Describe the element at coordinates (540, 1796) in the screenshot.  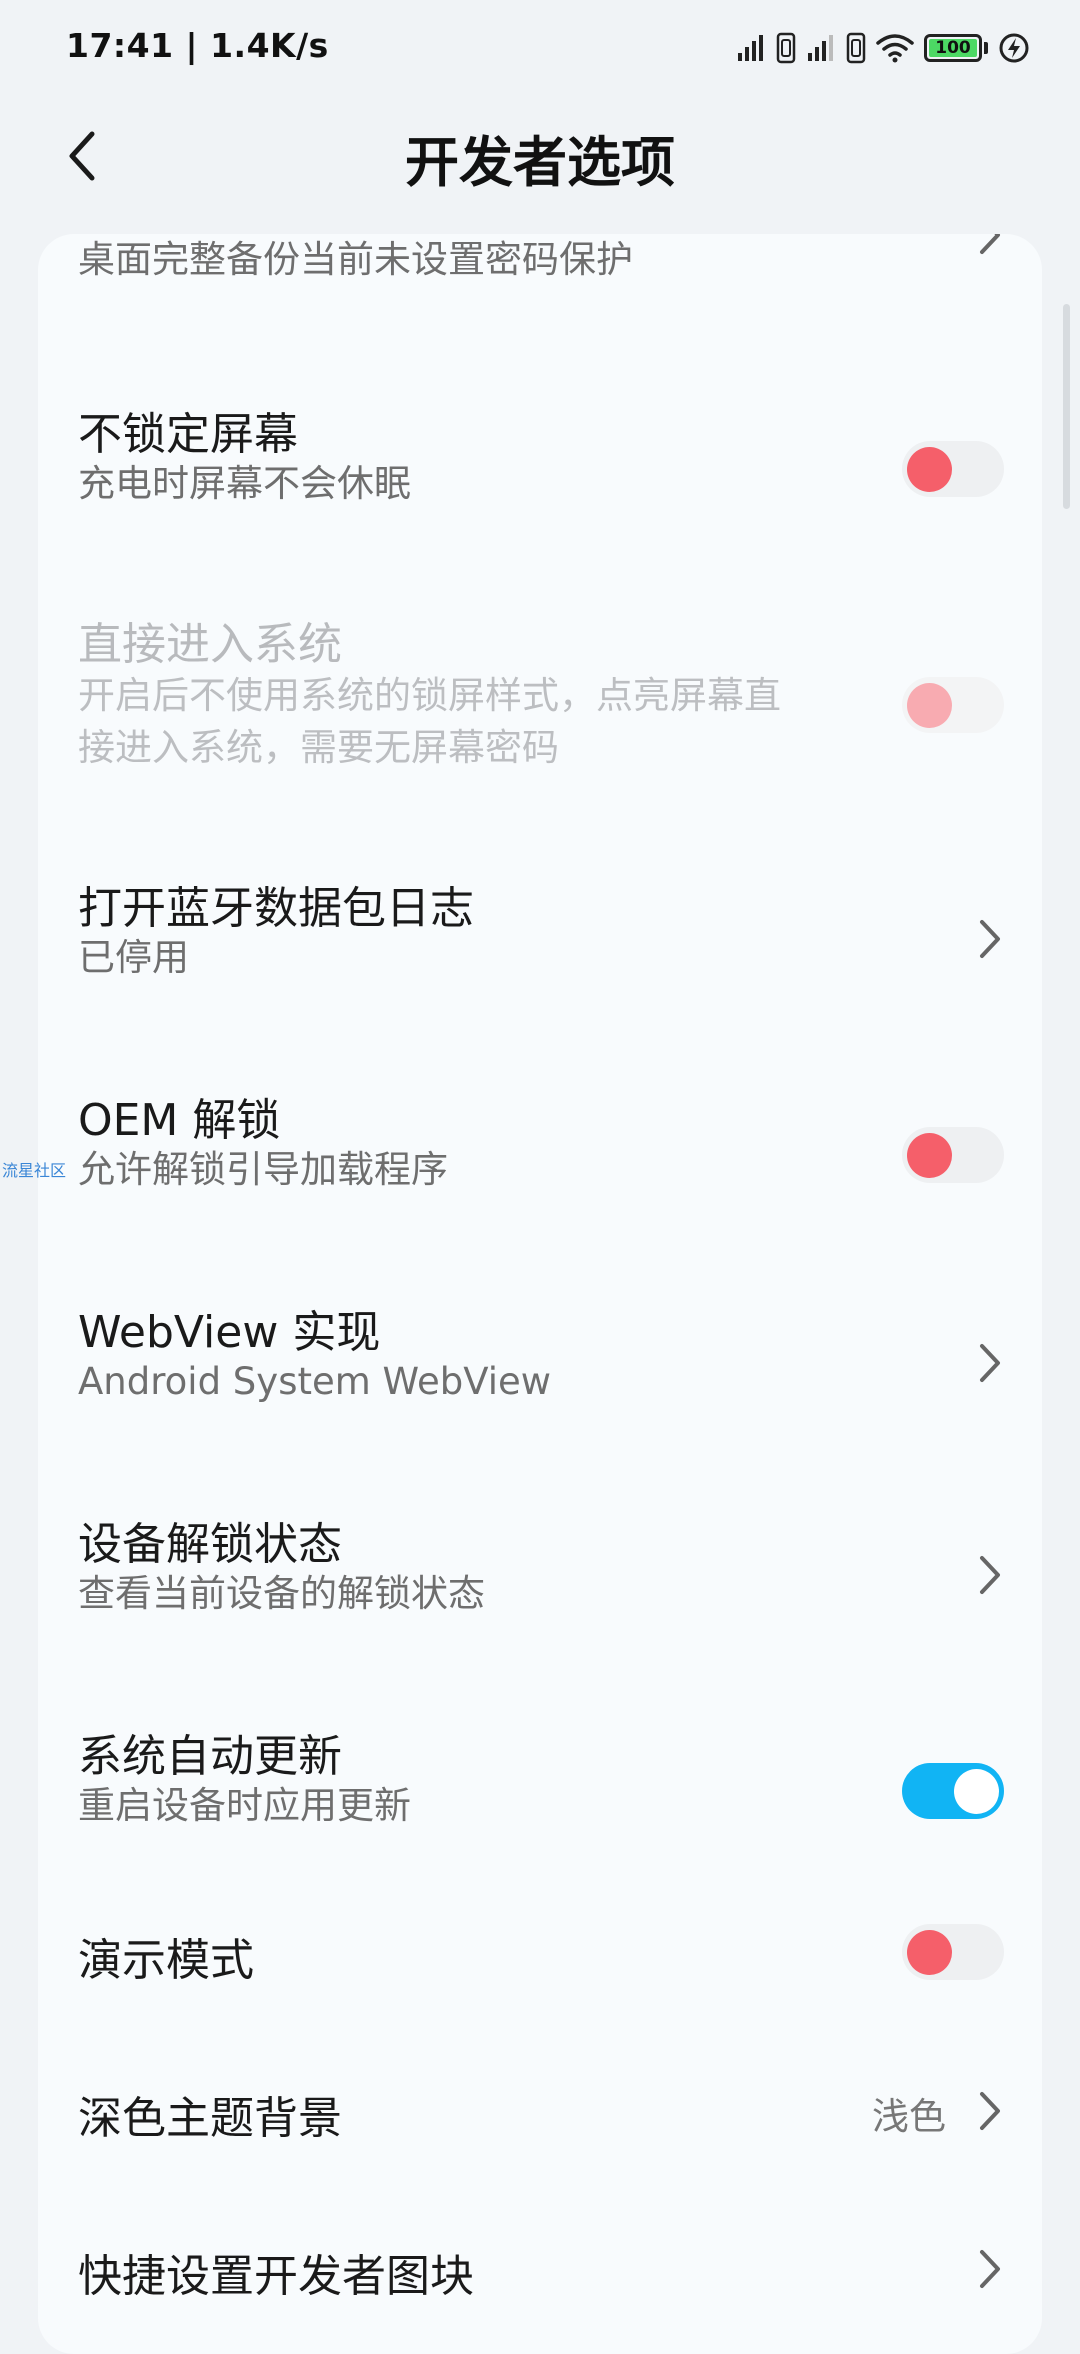
I see `list-item-auto-update: 系统自动更新 重启设备时应用更新` at that location.